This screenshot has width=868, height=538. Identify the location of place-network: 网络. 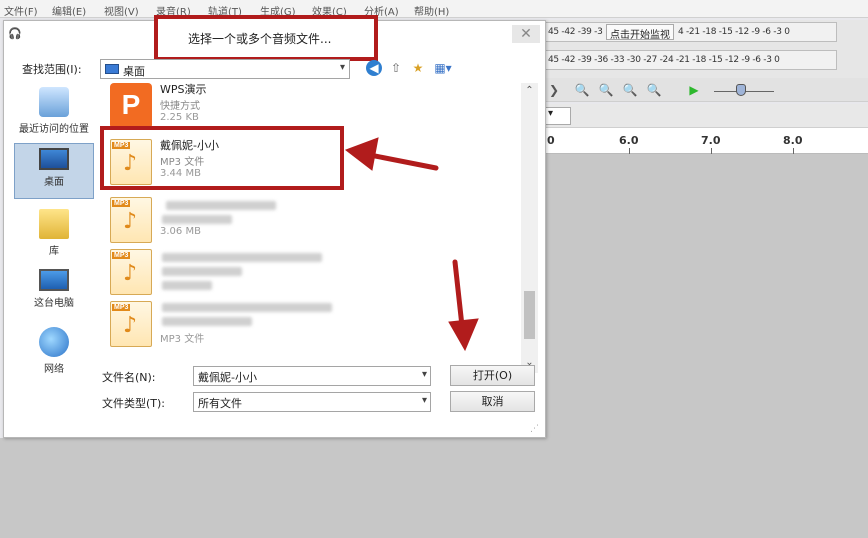
(54, 351).